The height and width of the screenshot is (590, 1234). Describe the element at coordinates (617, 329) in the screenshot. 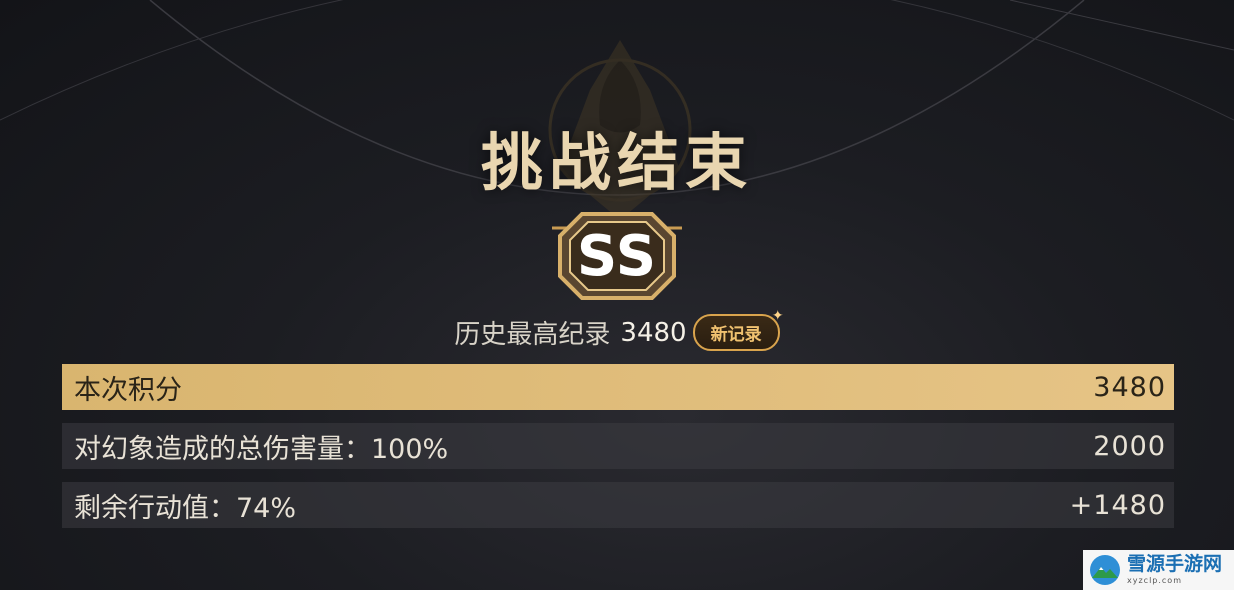

I see `best-record: 历史最高纪录 3480 新记录 ✦` at that location.